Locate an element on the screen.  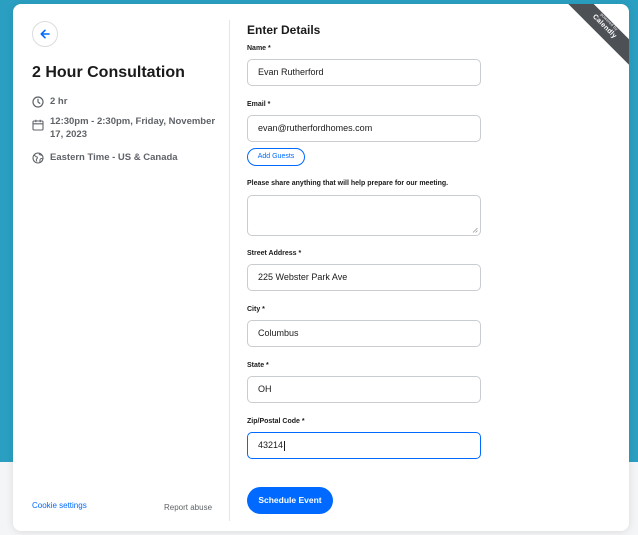
add-guests-button: Add Guests is located at coordinates (276, 157).